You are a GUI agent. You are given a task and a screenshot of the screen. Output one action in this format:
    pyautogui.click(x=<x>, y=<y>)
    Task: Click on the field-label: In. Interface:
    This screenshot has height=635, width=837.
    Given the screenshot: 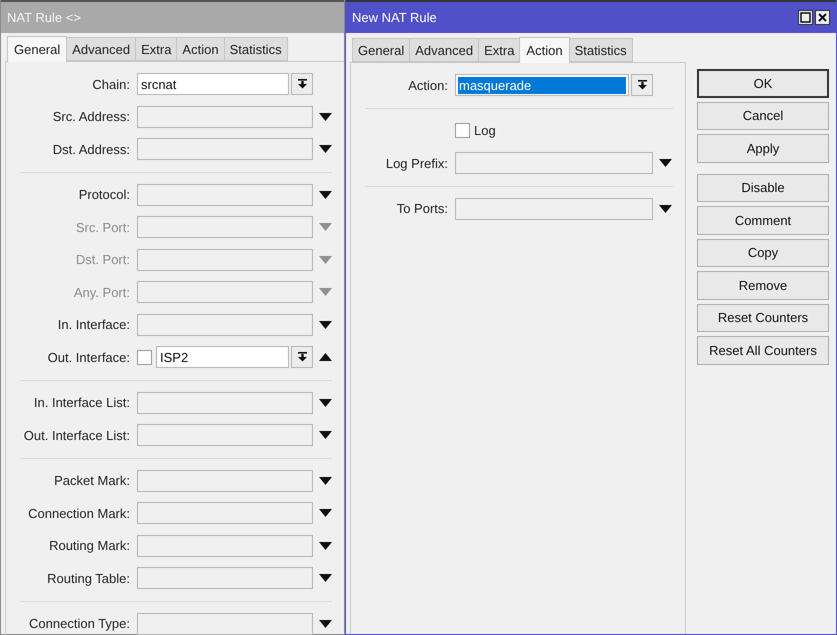 What is the action you would take?
    pyautogui.click(x=93, y=324)
    